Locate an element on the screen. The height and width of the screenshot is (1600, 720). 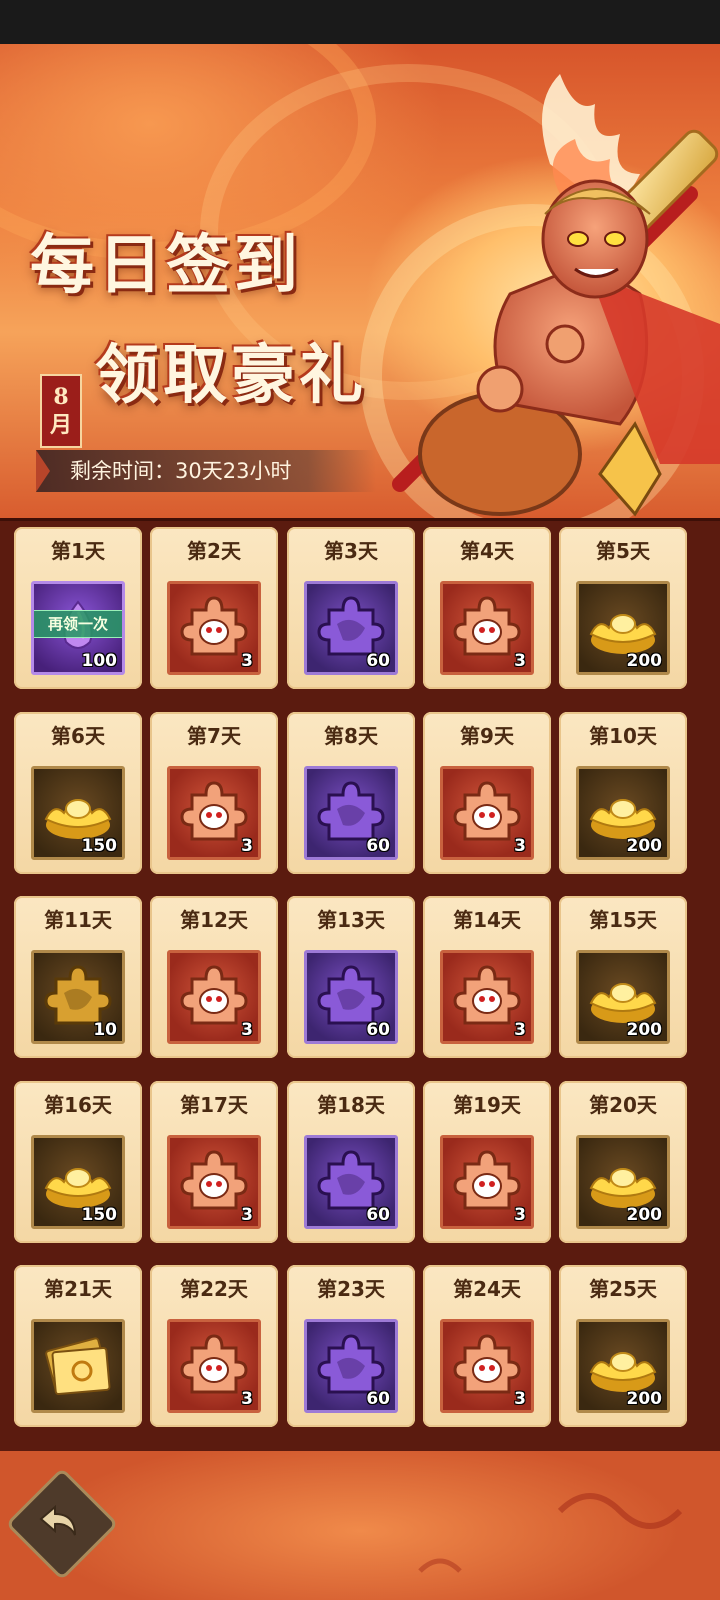
reward-card: 第9天 3 is located at coordinates (487, 793).